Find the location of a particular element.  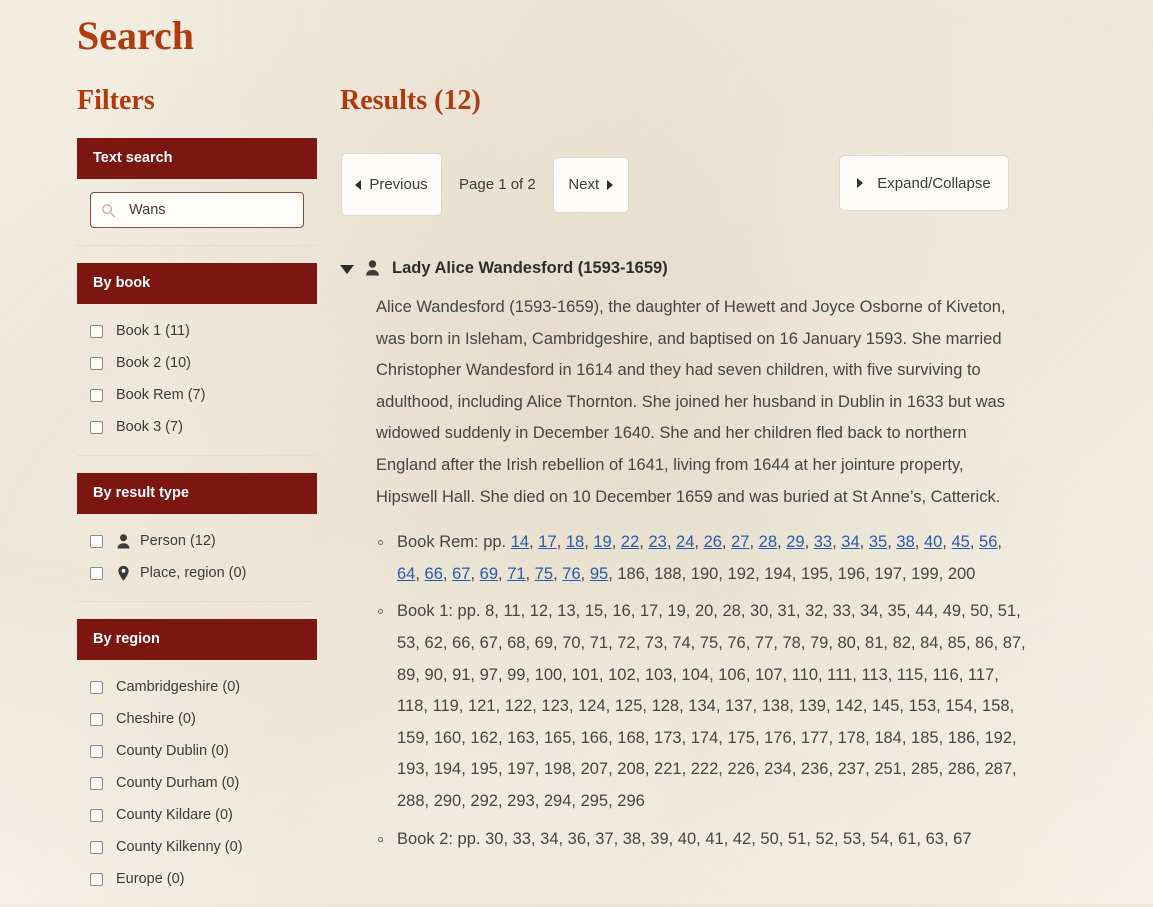

page-link: 19 is located at coordinates (602, 542).